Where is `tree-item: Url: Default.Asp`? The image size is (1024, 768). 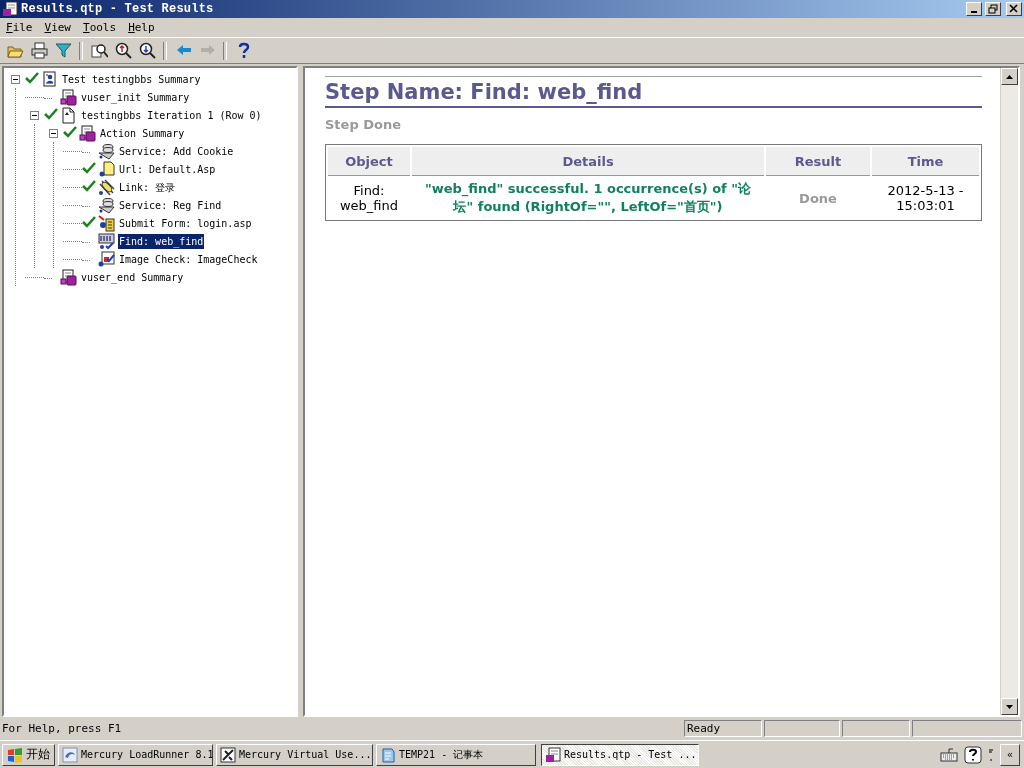
tree-item: Url: Default.Asp is located at coordinates (167, 169).